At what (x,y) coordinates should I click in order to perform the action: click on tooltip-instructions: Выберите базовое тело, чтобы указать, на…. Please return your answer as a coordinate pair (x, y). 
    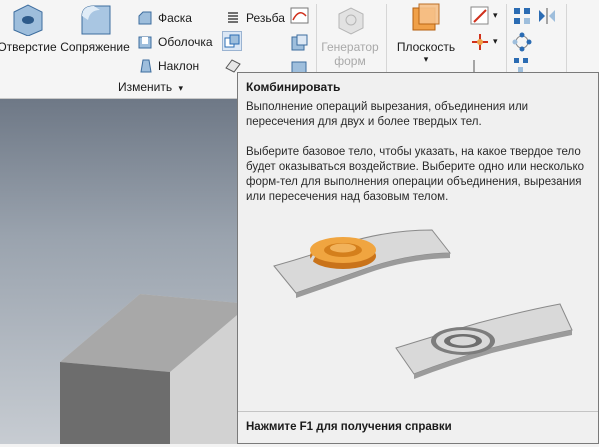
    Looking at the image, I should click on (415, 174).